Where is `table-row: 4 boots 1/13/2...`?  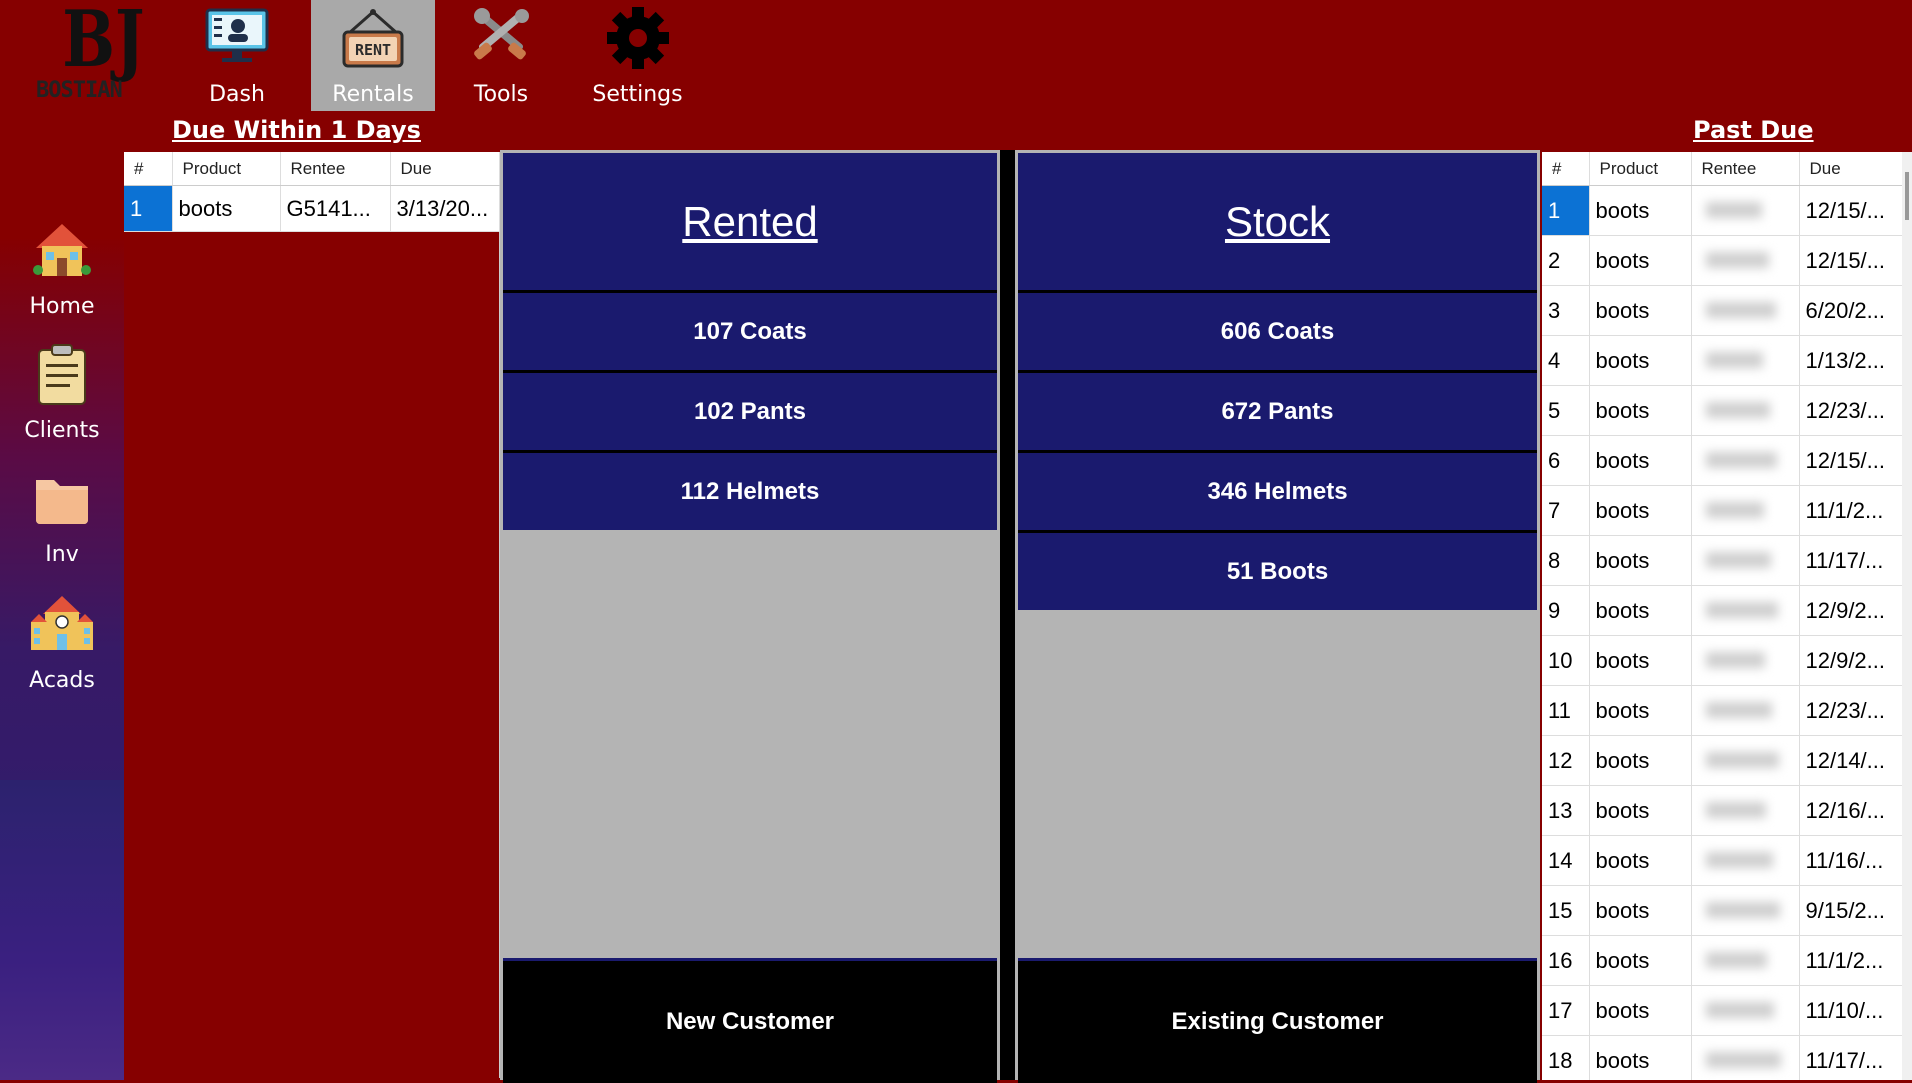 table-row: 4 boots 1/13/2... is located at coordinates (1722, 360).